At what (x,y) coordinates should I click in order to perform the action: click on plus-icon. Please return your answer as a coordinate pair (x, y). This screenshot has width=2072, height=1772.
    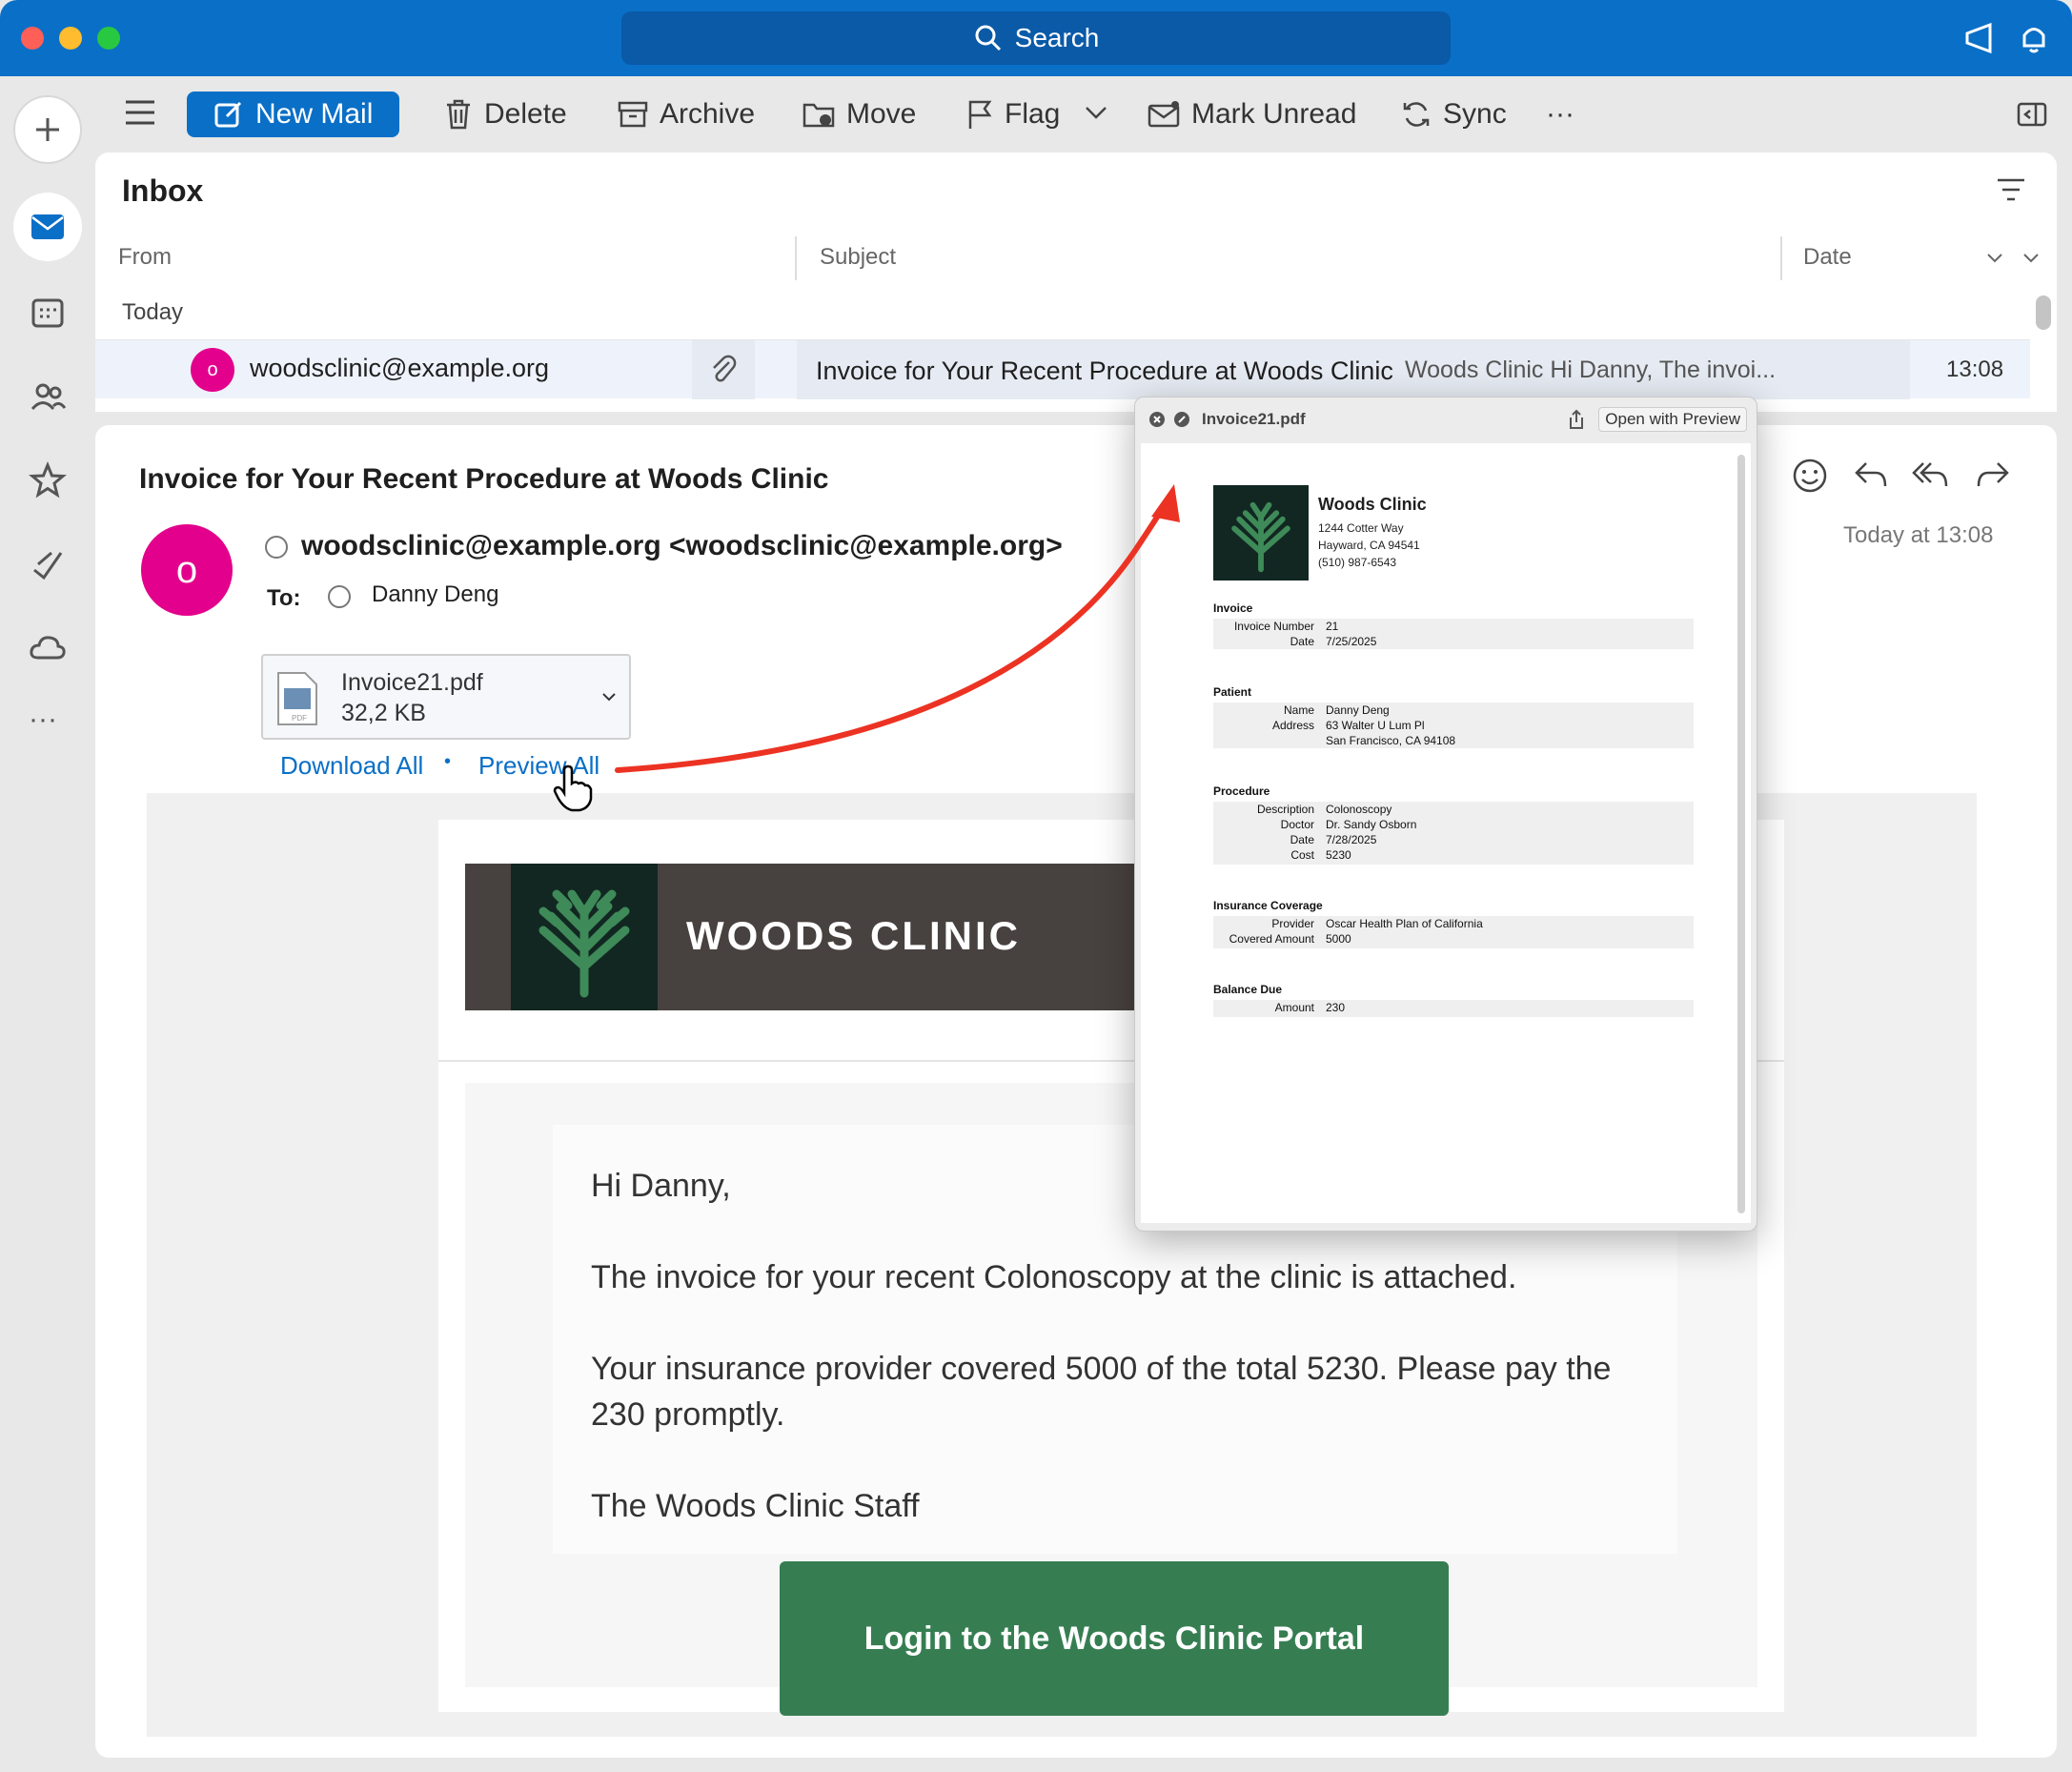
    Looking at the image, I should click on (47, 130).